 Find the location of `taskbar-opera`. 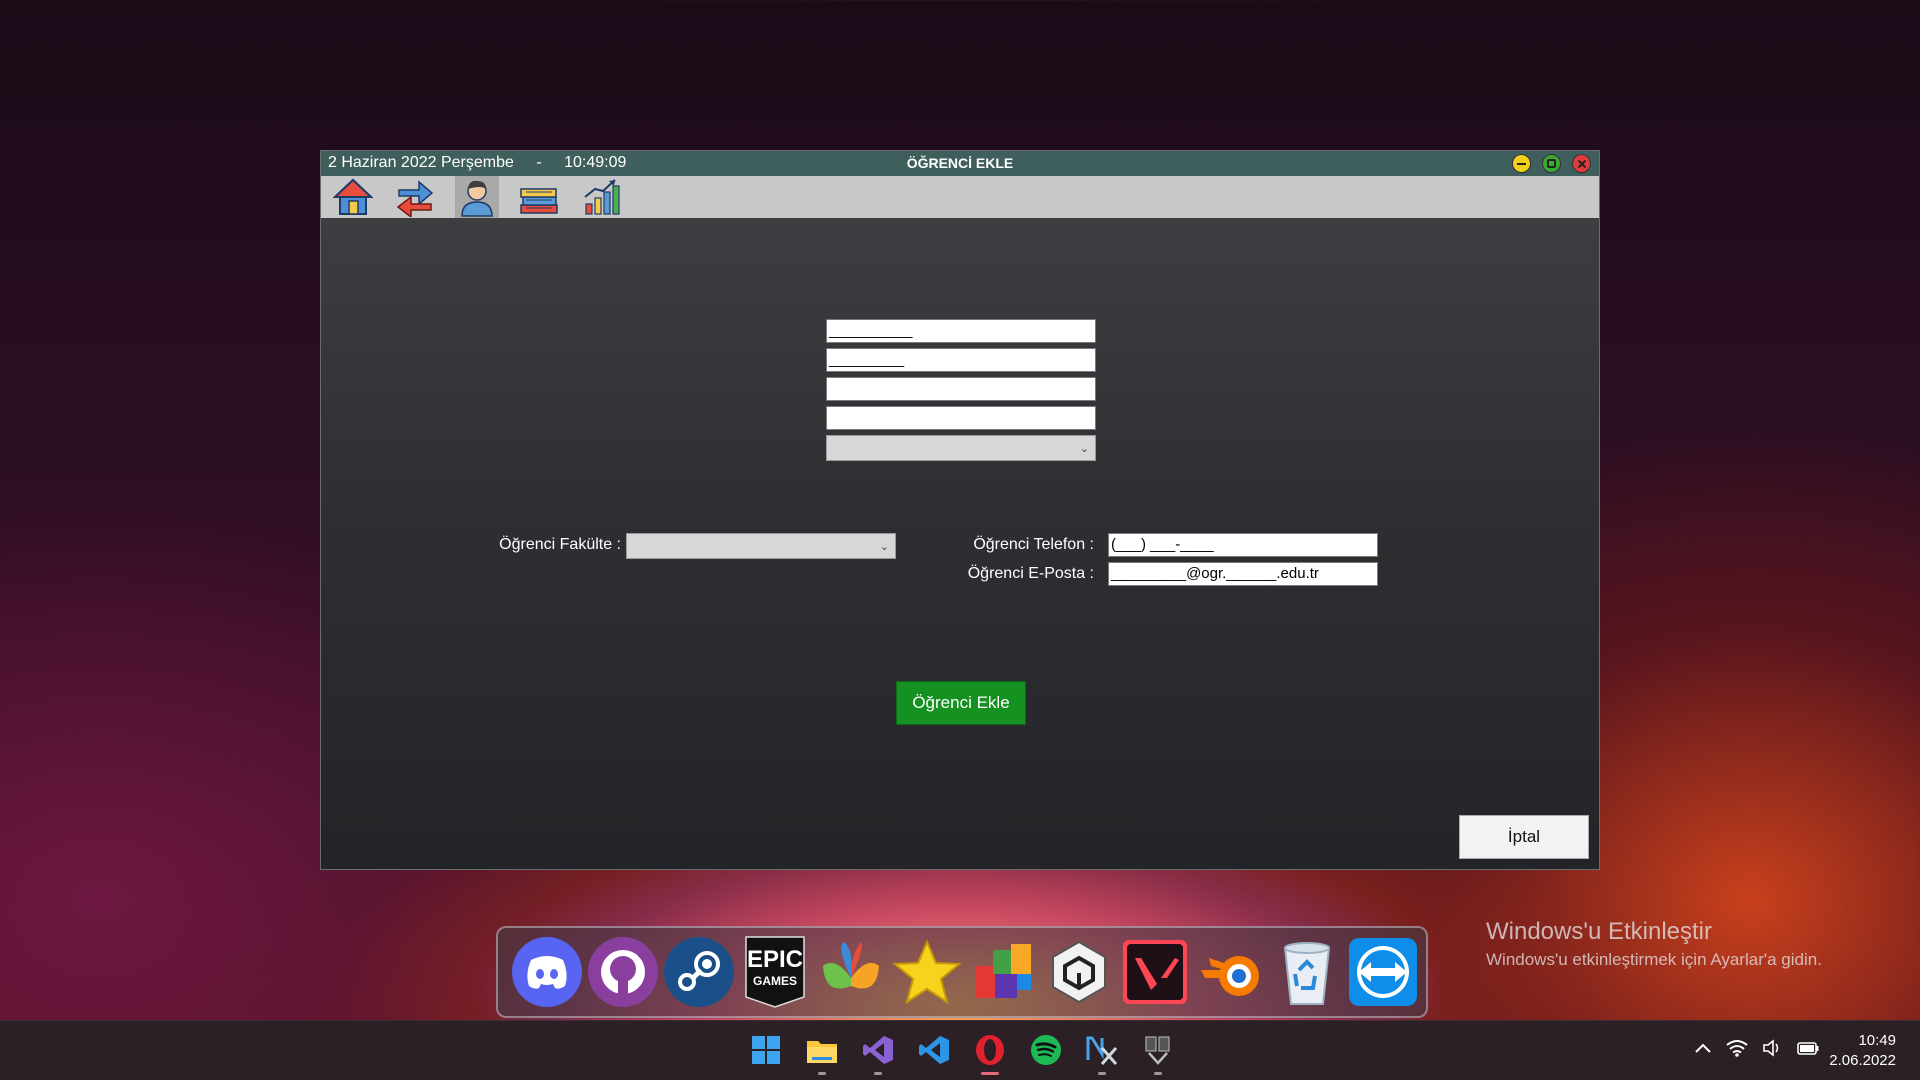

taskbar-opera is located at coordinates (990, 1052).